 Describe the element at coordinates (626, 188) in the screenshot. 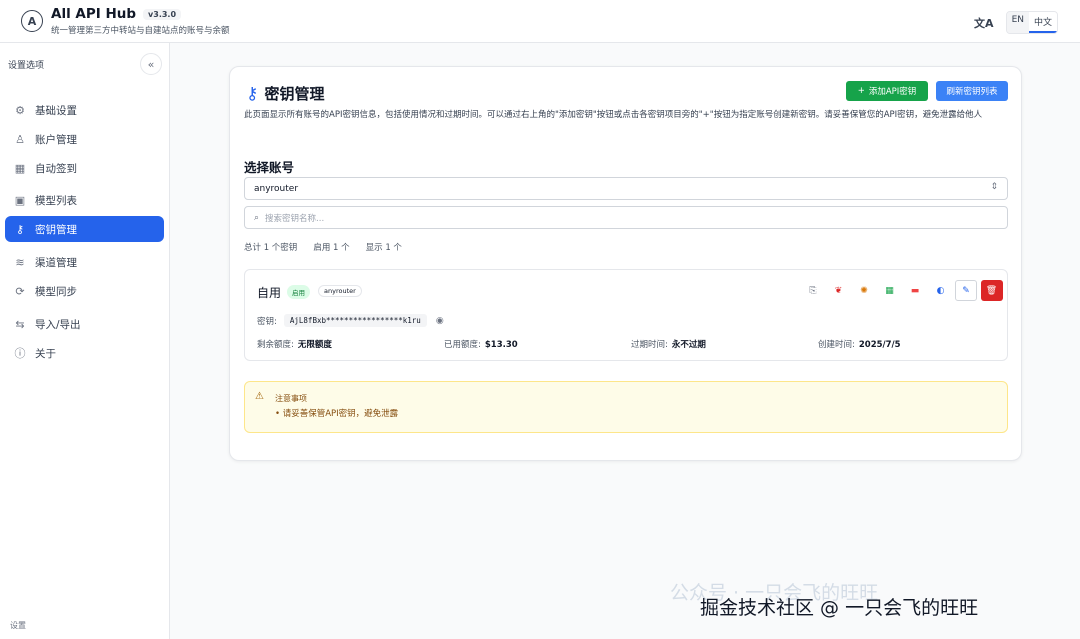

I see `account-select: anyrouter ⇕` at that location.